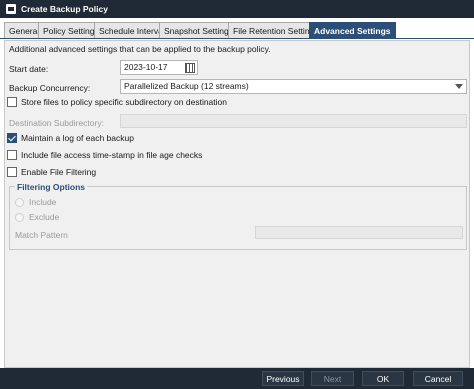  I want to click on store-files-checkbox, so click(12, 102).